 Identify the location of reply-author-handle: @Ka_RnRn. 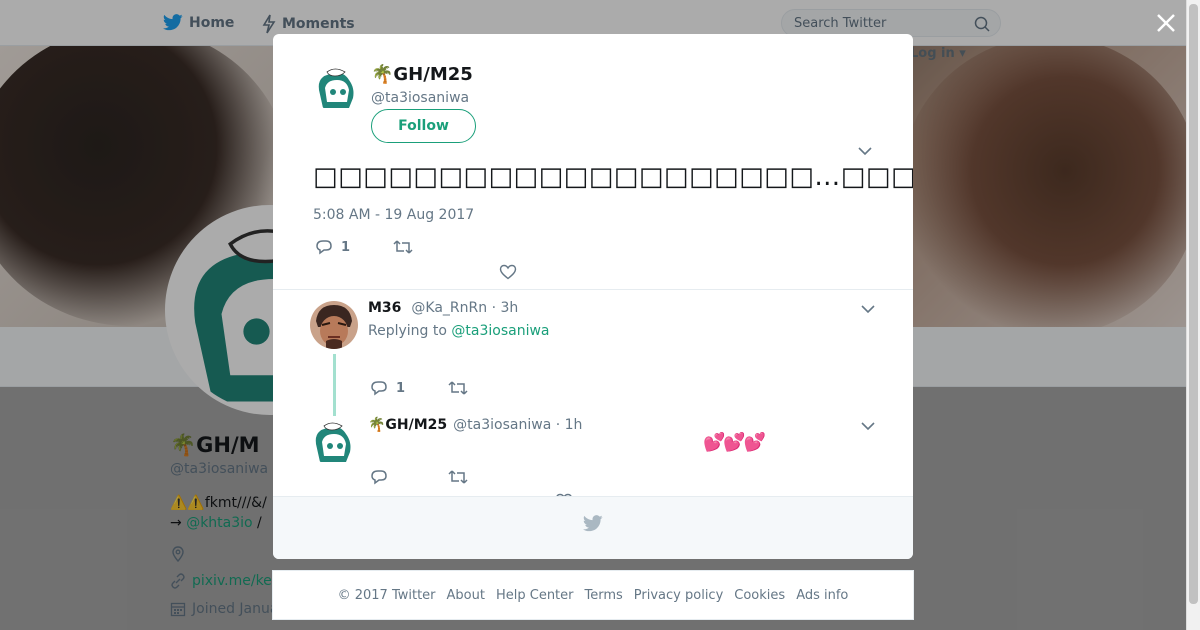
(449, 308).